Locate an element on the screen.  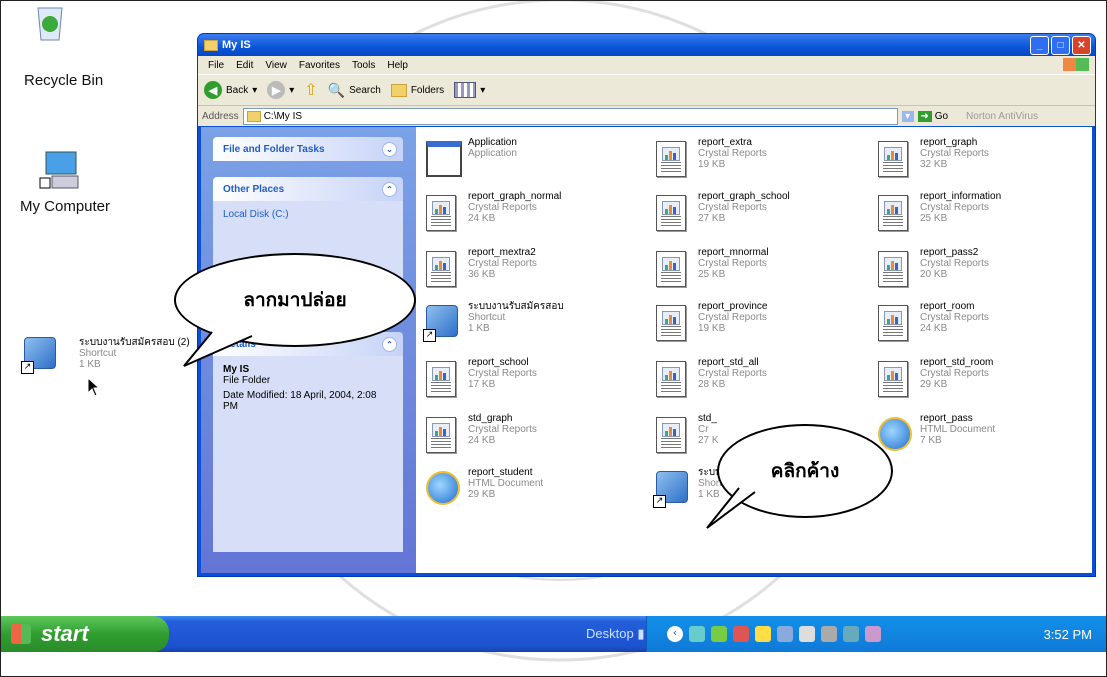
maximize-button: □ is located at coordinates (1060, 45).